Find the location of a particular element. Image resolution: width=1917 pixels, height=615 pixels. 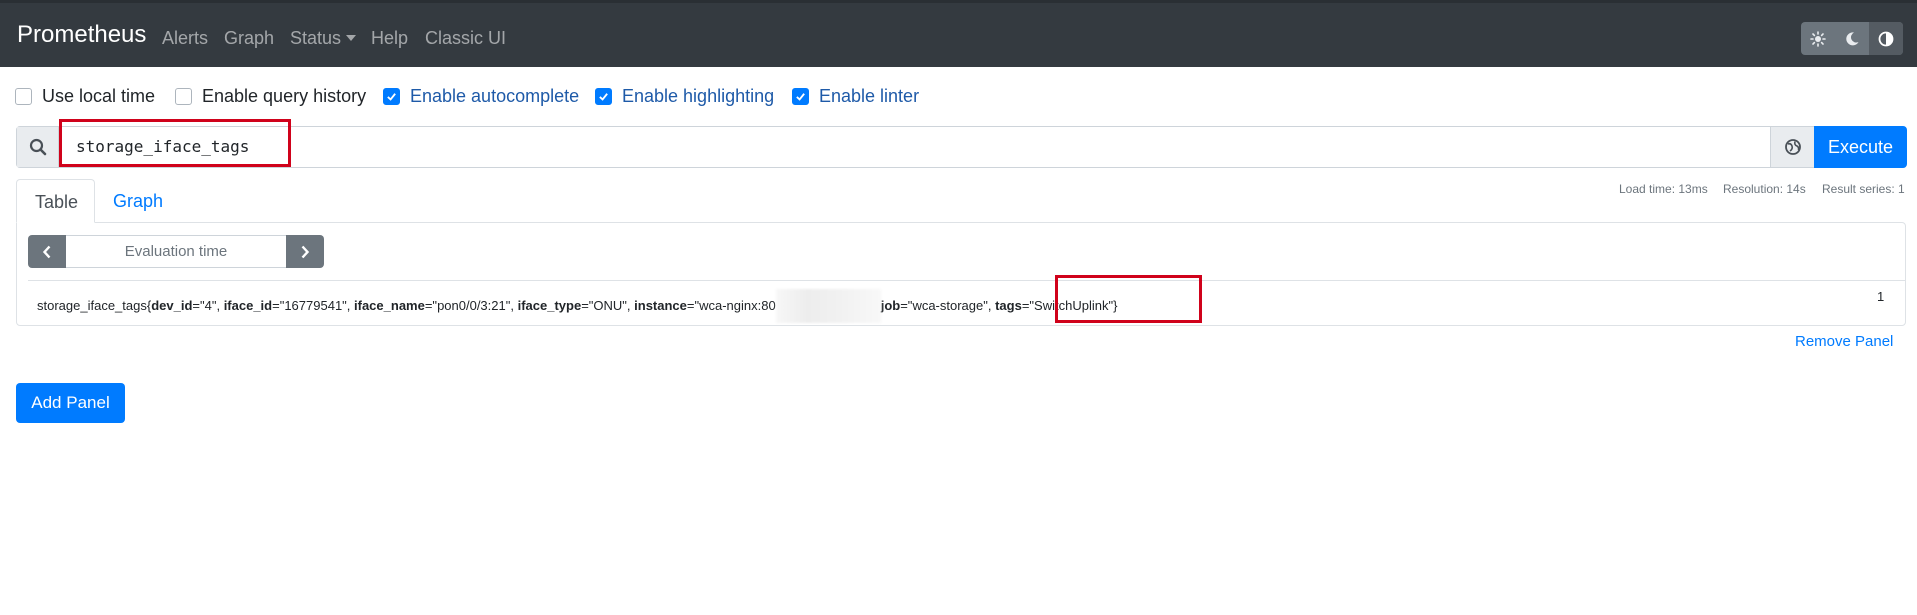

nav-help: Help is located at coordinates (389, 38).